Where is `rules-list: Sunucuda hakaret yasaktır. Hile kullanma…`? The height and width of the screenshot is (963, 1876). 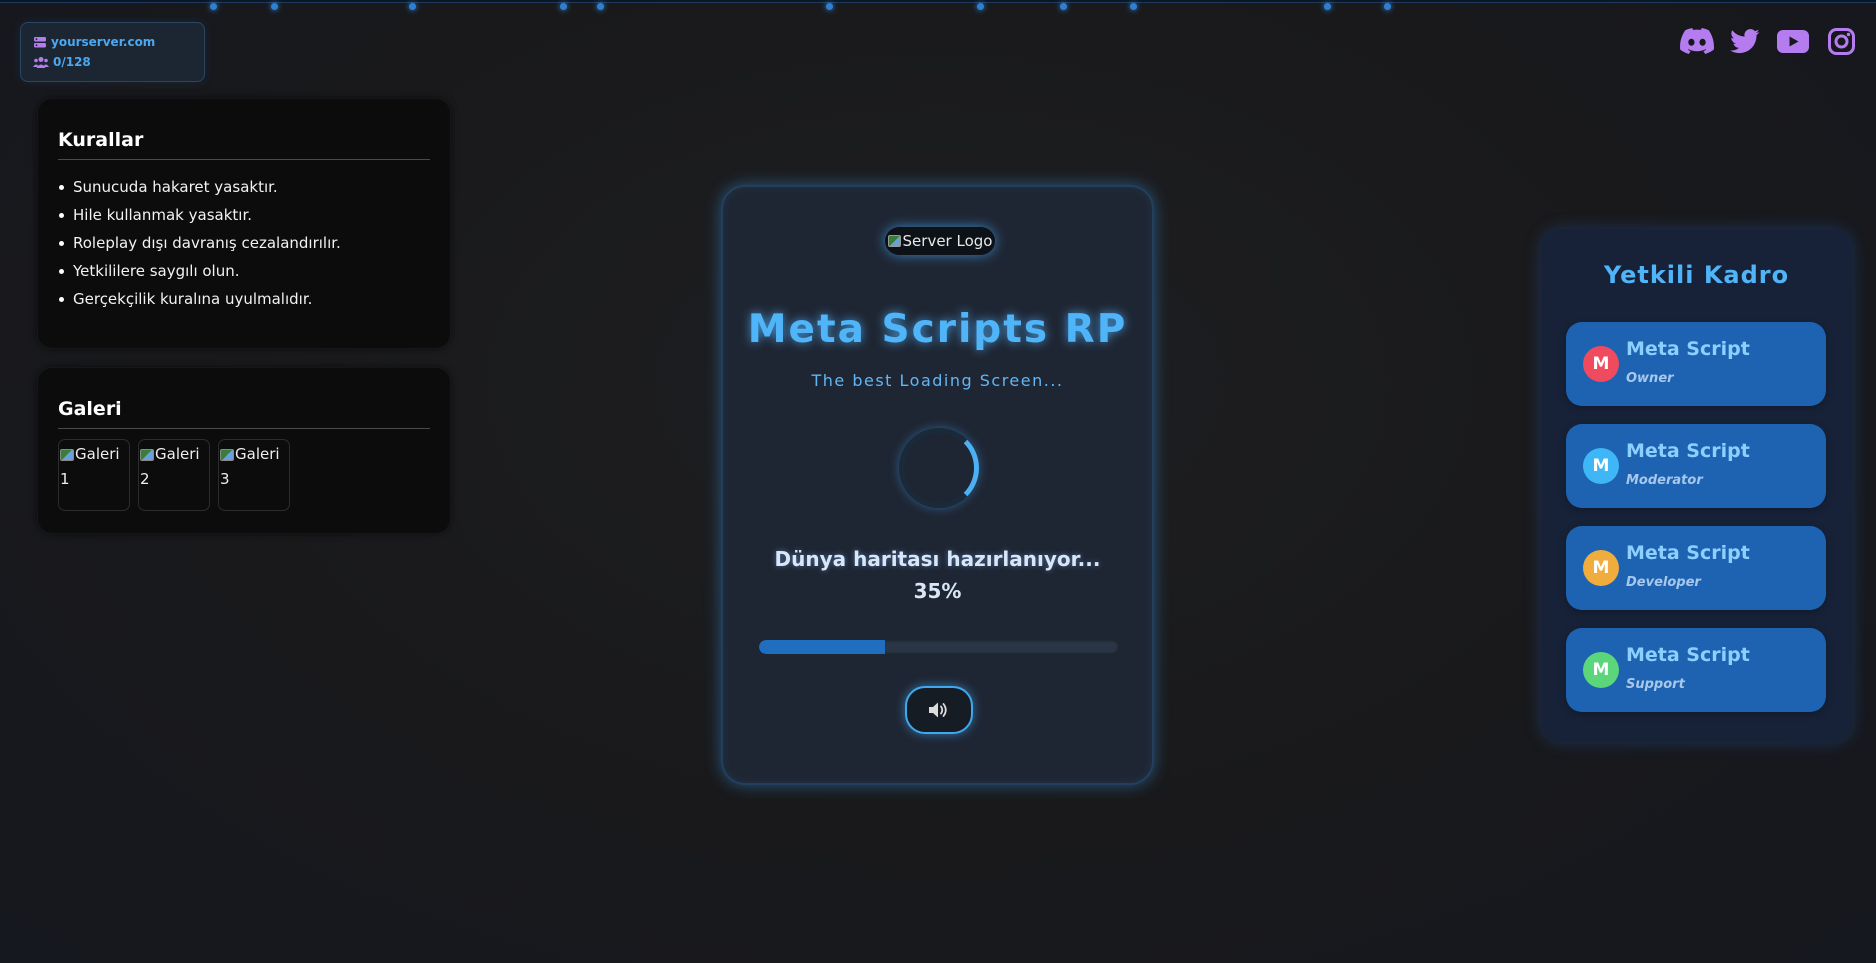
rules-list: Sunucuda hakaret yasaktır. Hile kullanma… is located at coordinates (244, 246).